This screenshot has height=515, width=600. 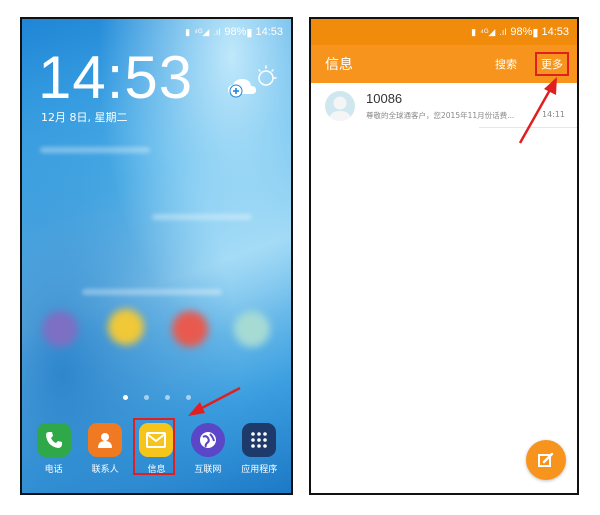 I want to click on page-title: 信息, so click(x=339, y=65).